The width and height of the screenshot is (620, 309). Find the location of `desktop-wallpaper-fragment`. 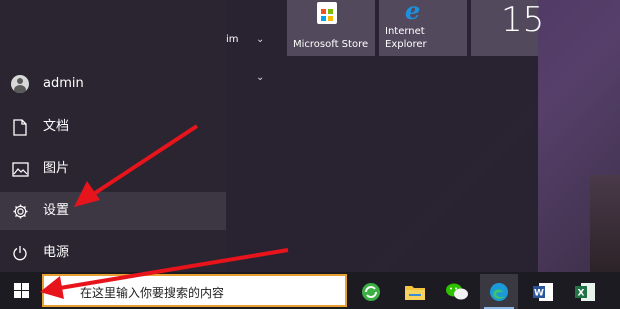

desktop-wallpaper-fragment is located at coordinates (605, 225).